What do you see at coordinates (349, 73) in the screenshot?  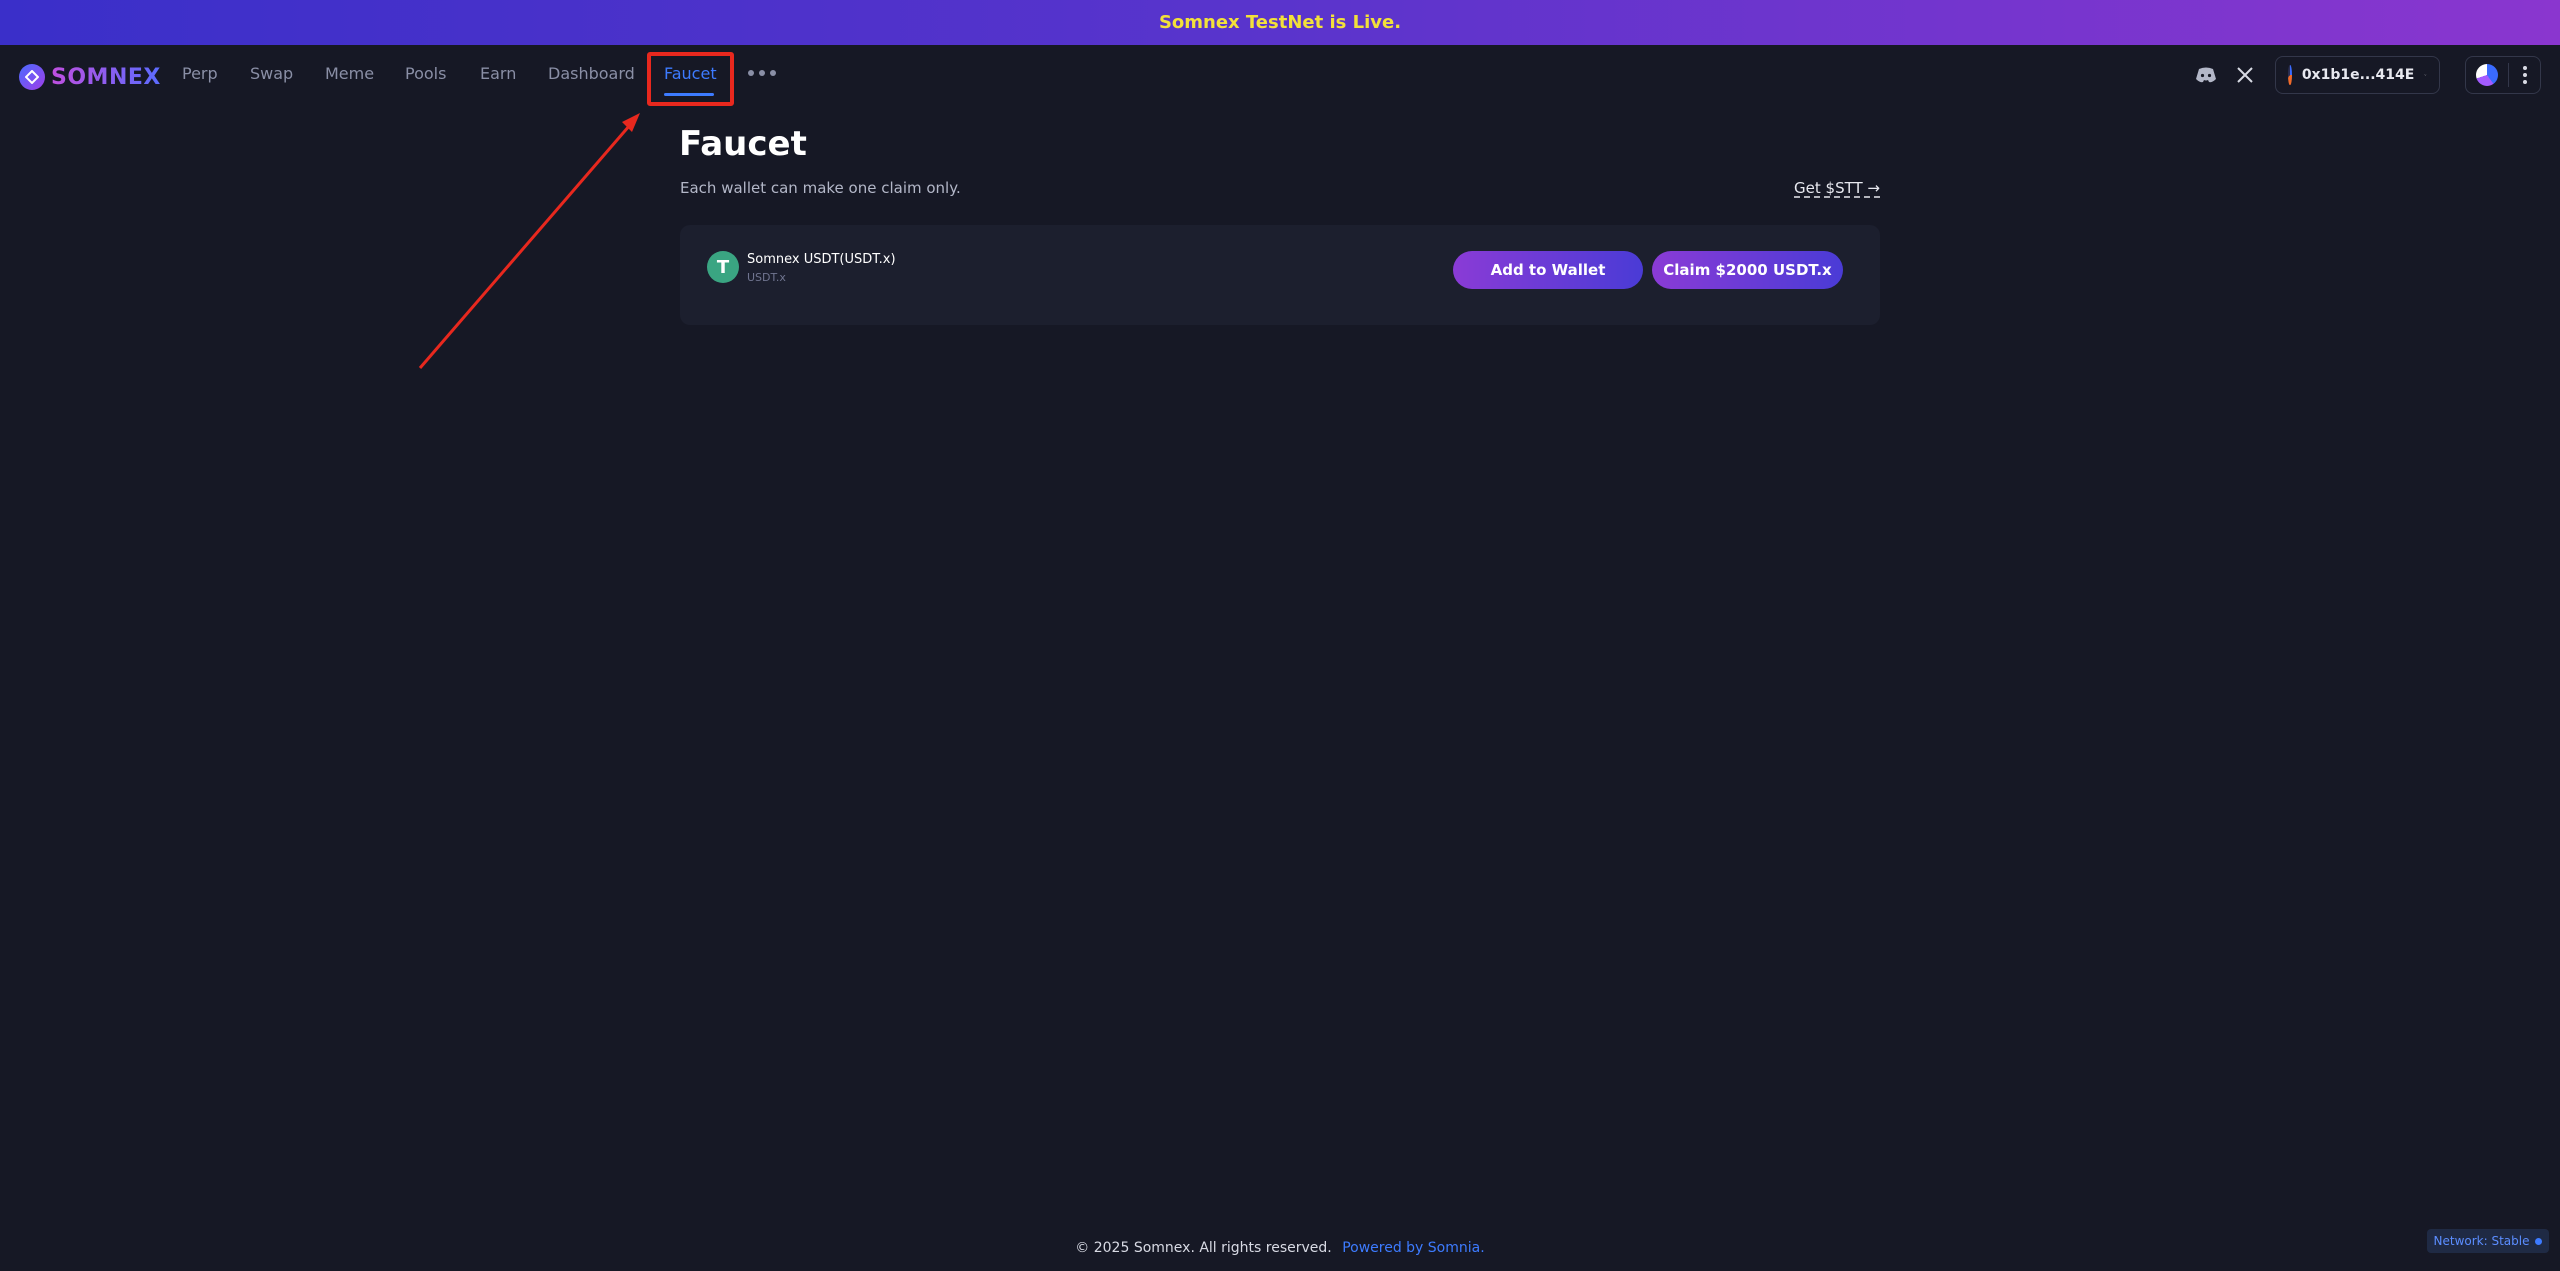 I see `nav-item-meme: Meme` at bounding box center [349, 73].